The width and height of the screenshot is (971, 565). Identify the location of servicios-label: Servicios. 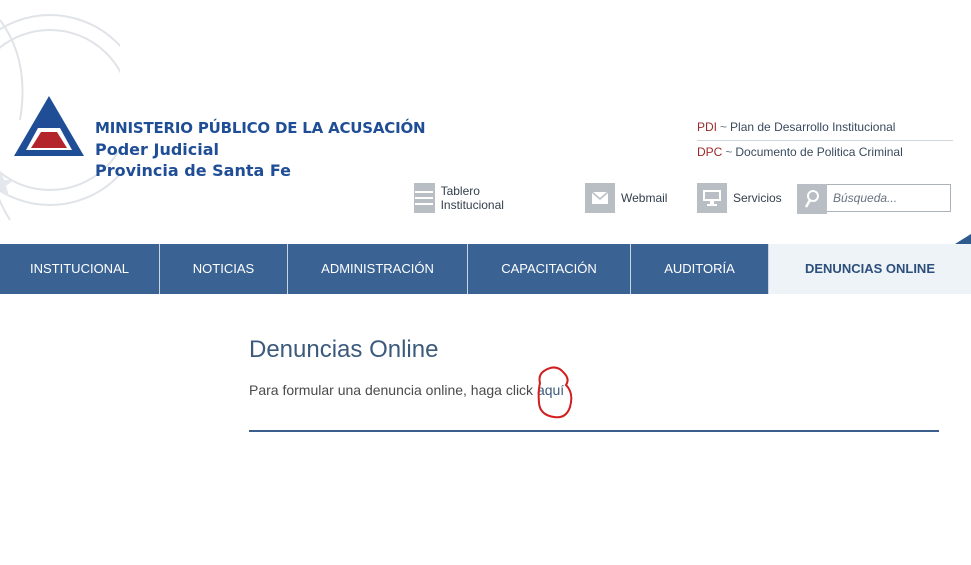
(757, 198).